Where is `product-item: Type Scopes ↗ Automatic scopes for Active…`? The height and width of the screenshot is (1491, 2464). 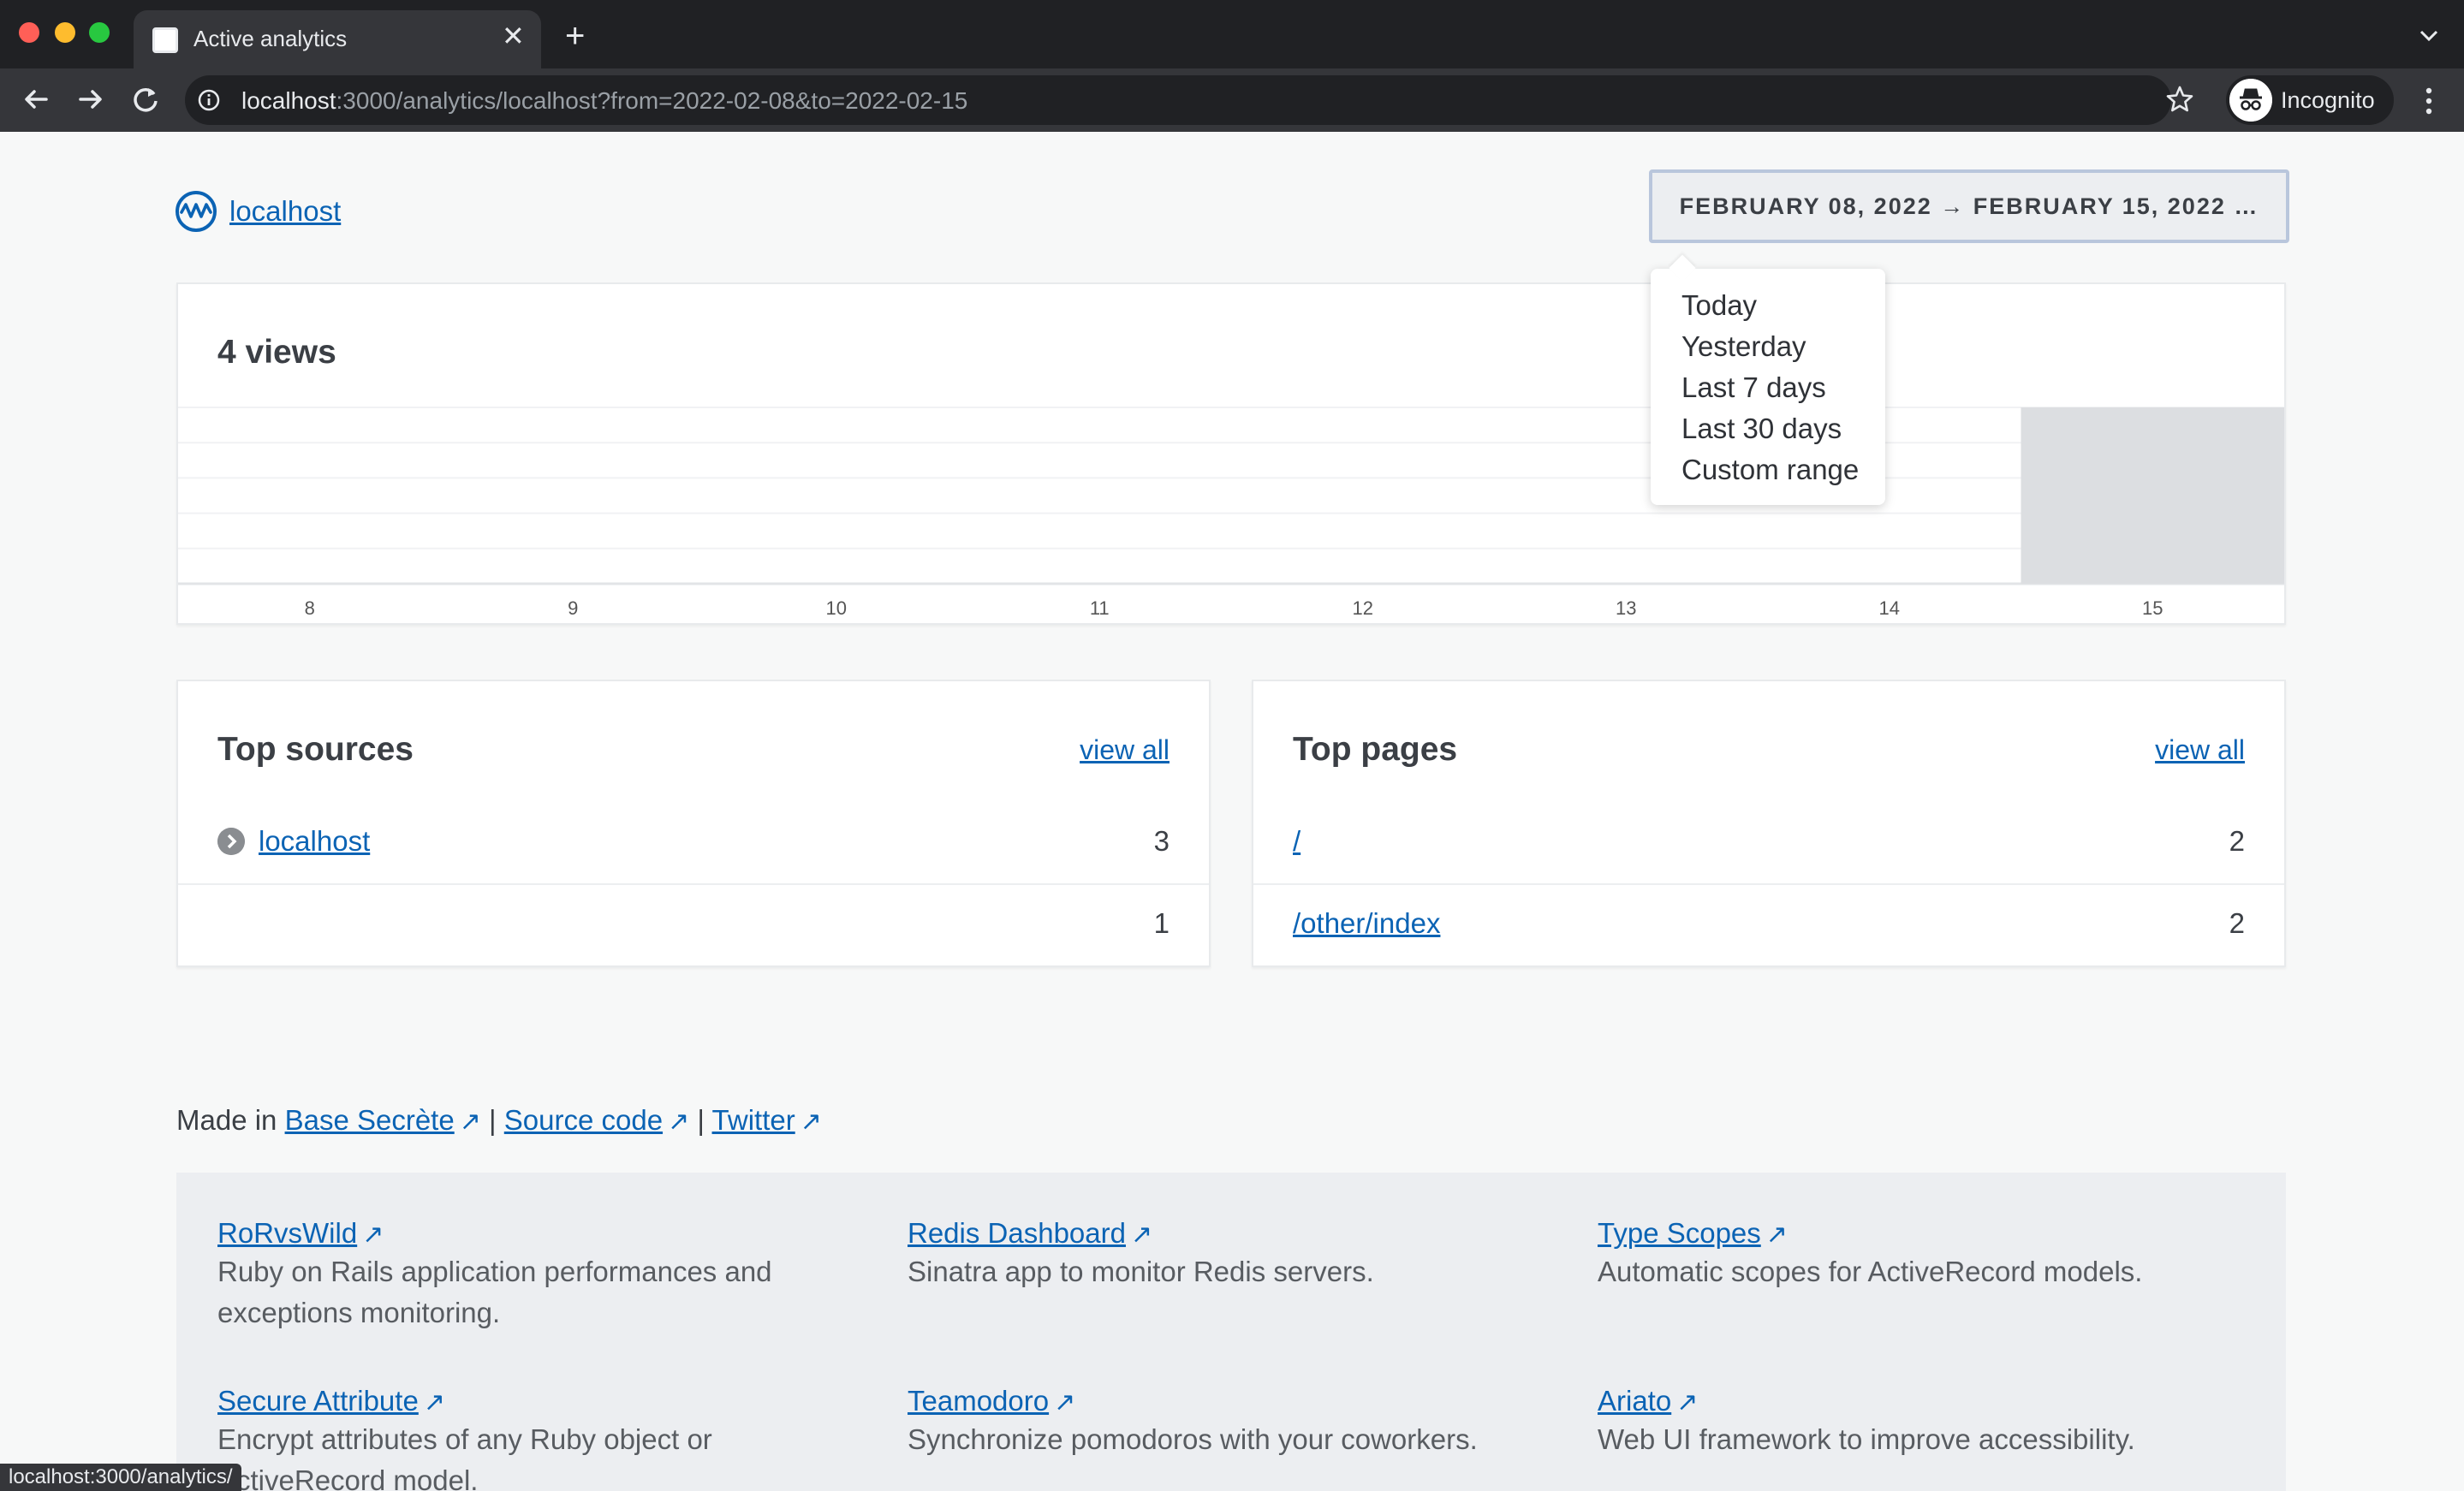
product-item: Type Scopes ↗ Automatic scopes for Active… is located at coordinates (1914, 1254).